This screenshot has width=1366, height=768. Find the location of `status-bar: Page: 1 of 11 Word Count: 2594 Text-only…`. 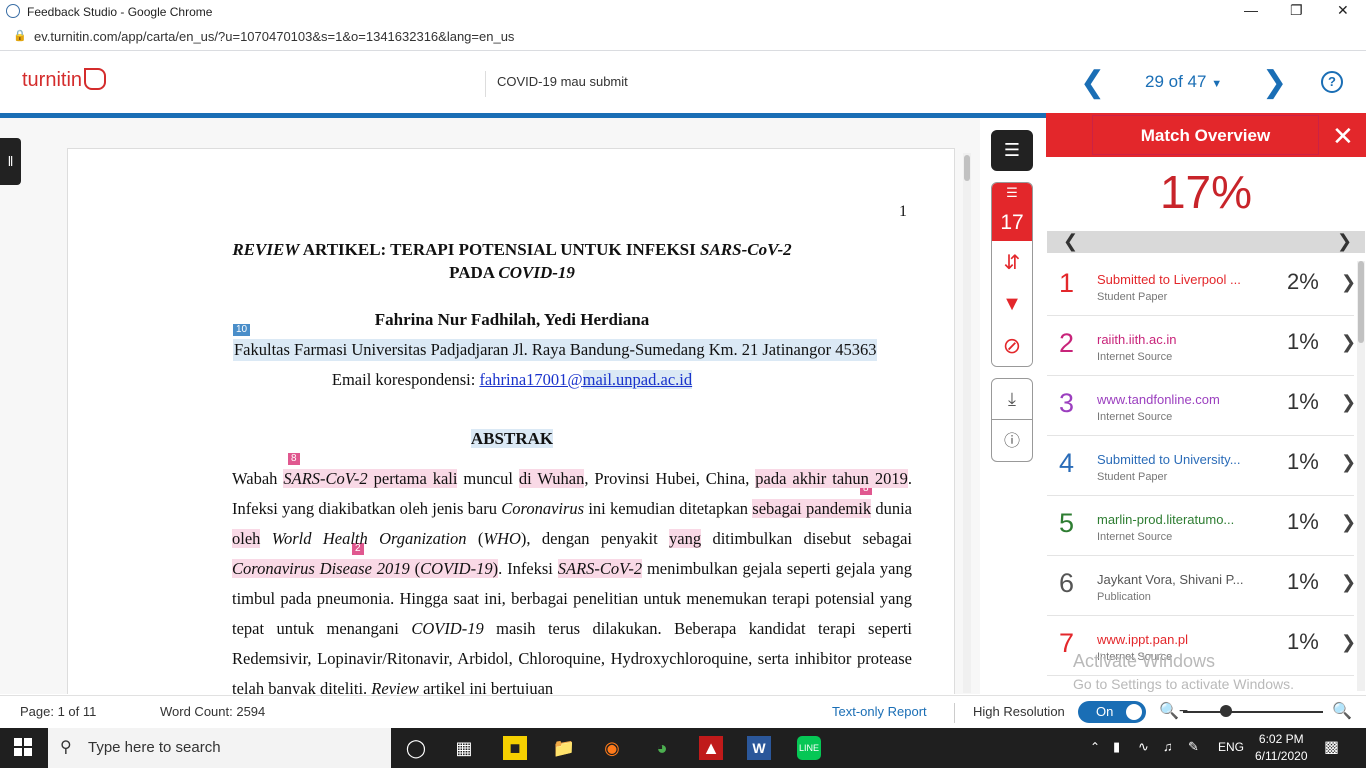

status-bar: Page: 1 of 11 Word Count: 2594 Text-only… is located at coordinates (683, 711).